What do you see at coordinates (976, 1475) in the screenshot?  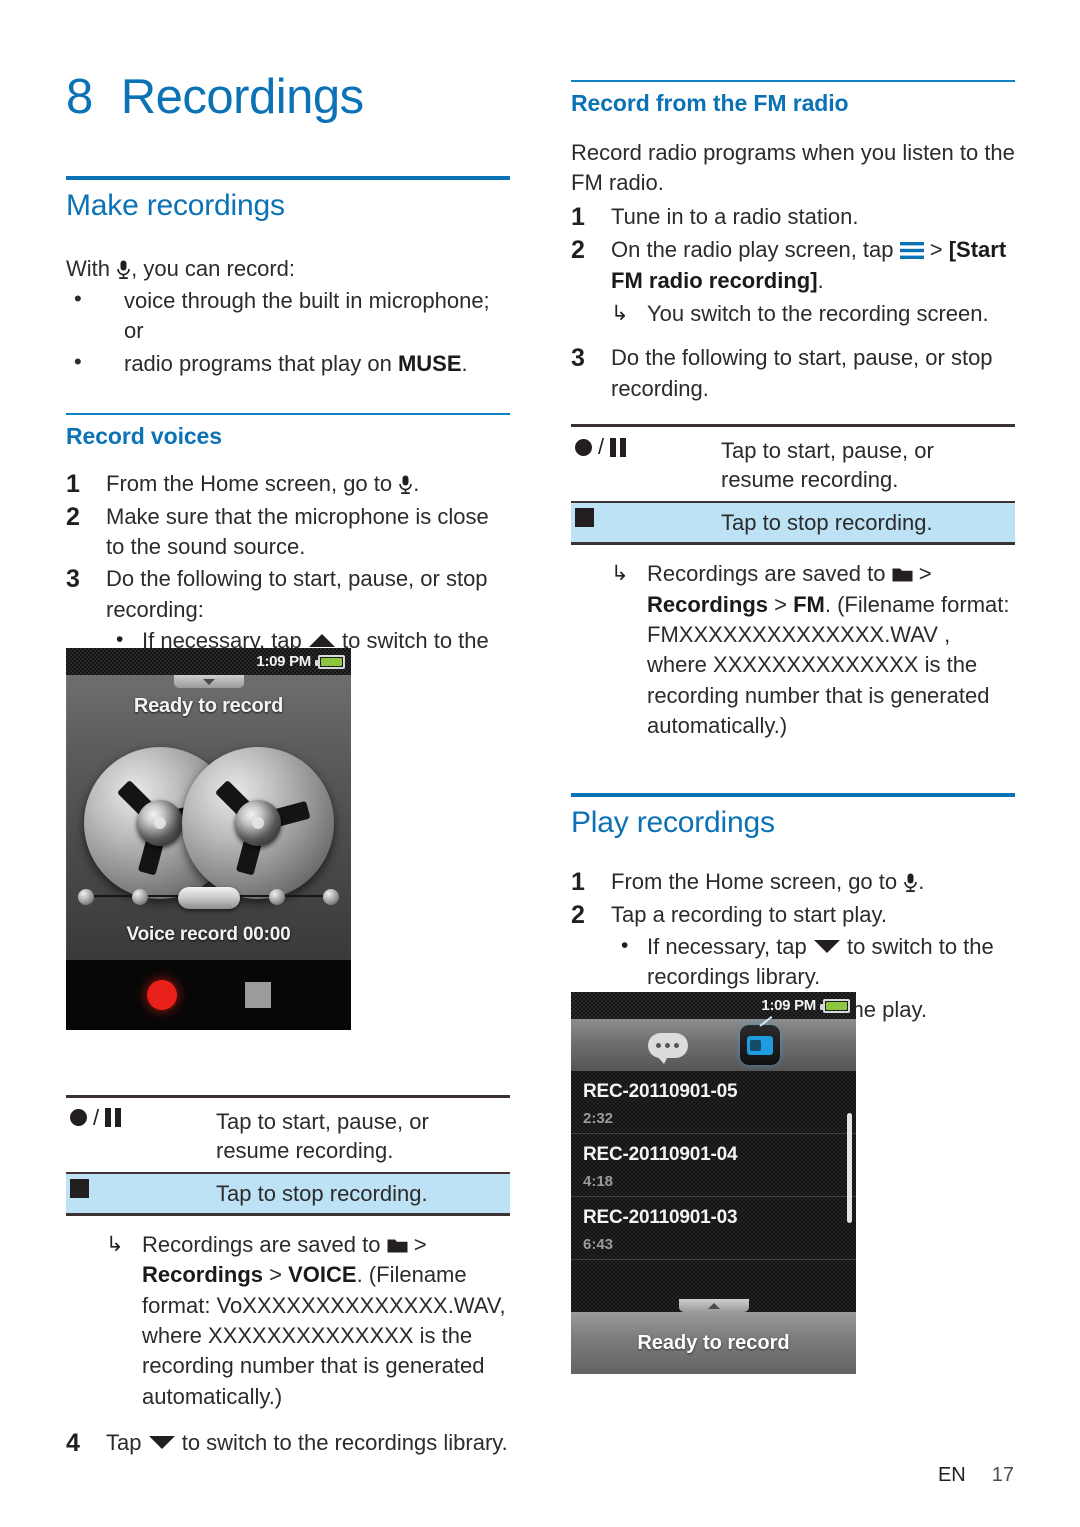 I see `page-footer: EN 17` at bounding box center [976, 1475].